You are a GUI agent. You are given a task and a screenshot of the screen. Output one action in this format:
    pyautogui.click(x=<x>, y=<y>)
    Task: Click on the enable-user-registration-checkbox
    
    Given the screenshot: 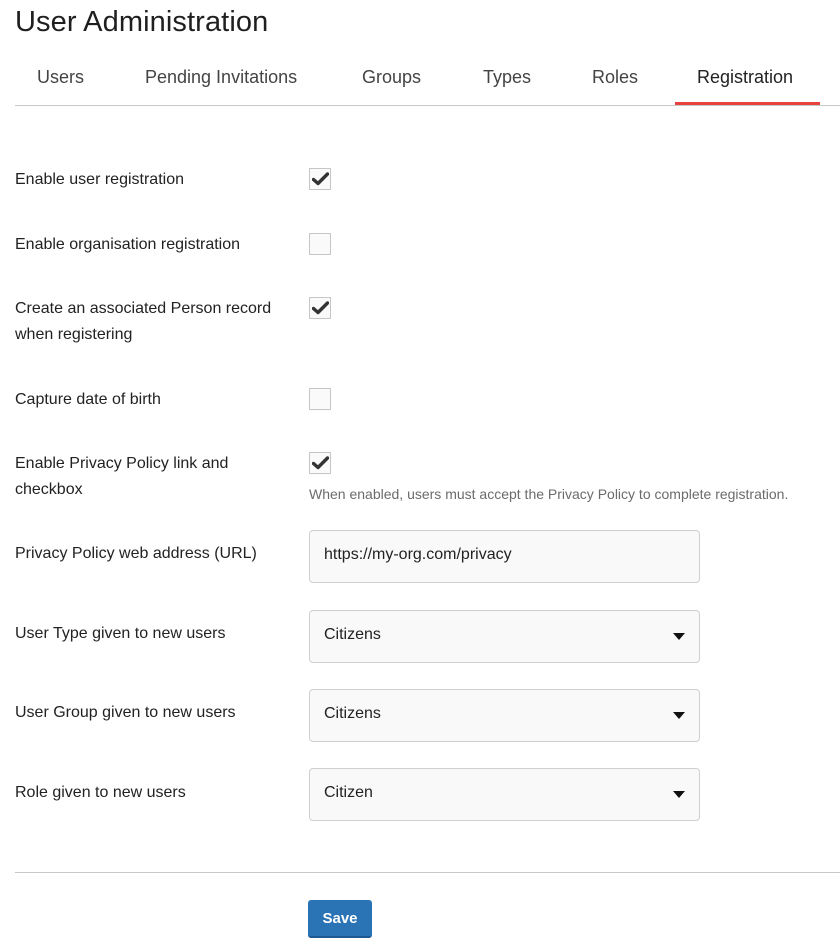 What is the action you would take?
    pyautogui.click(x=320, y=179)
    